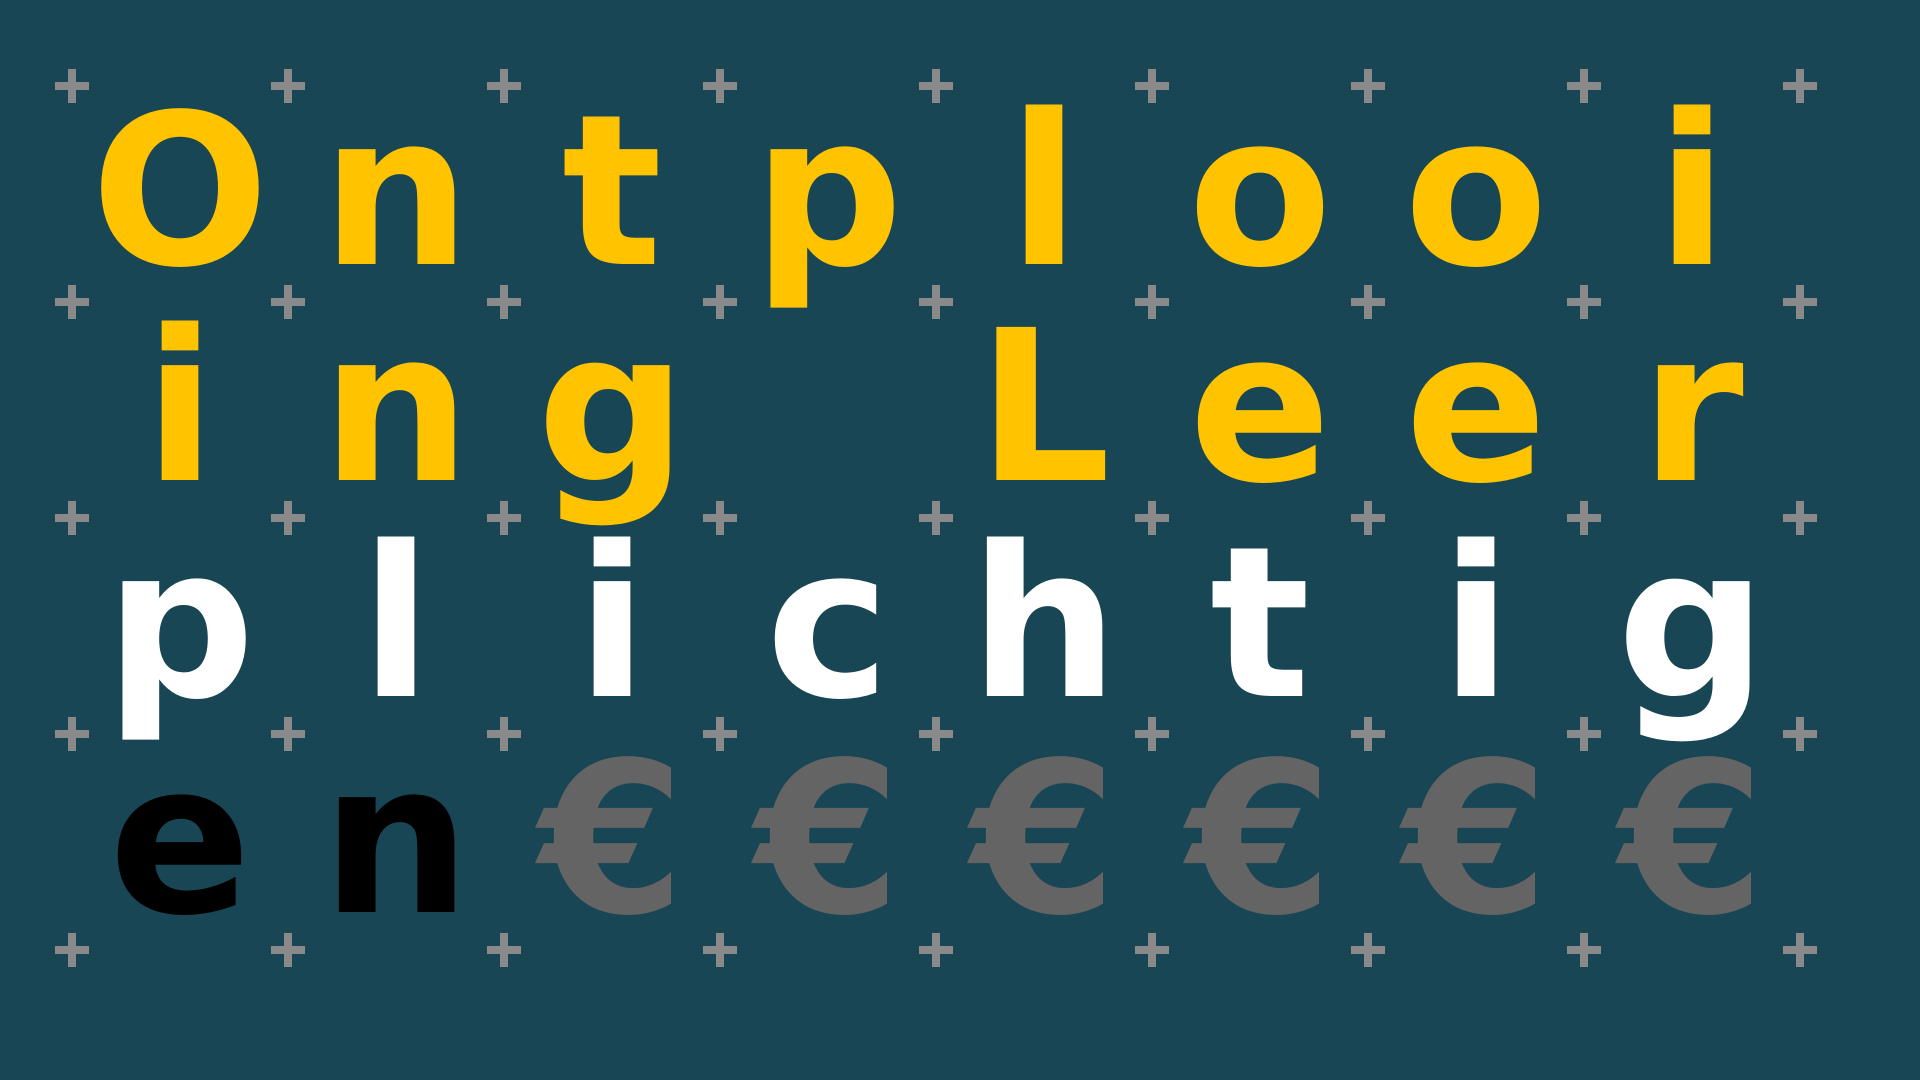  Describe the element at coordinates (828, 623) in the screenshot. I see `letter-cell: c` at that location.